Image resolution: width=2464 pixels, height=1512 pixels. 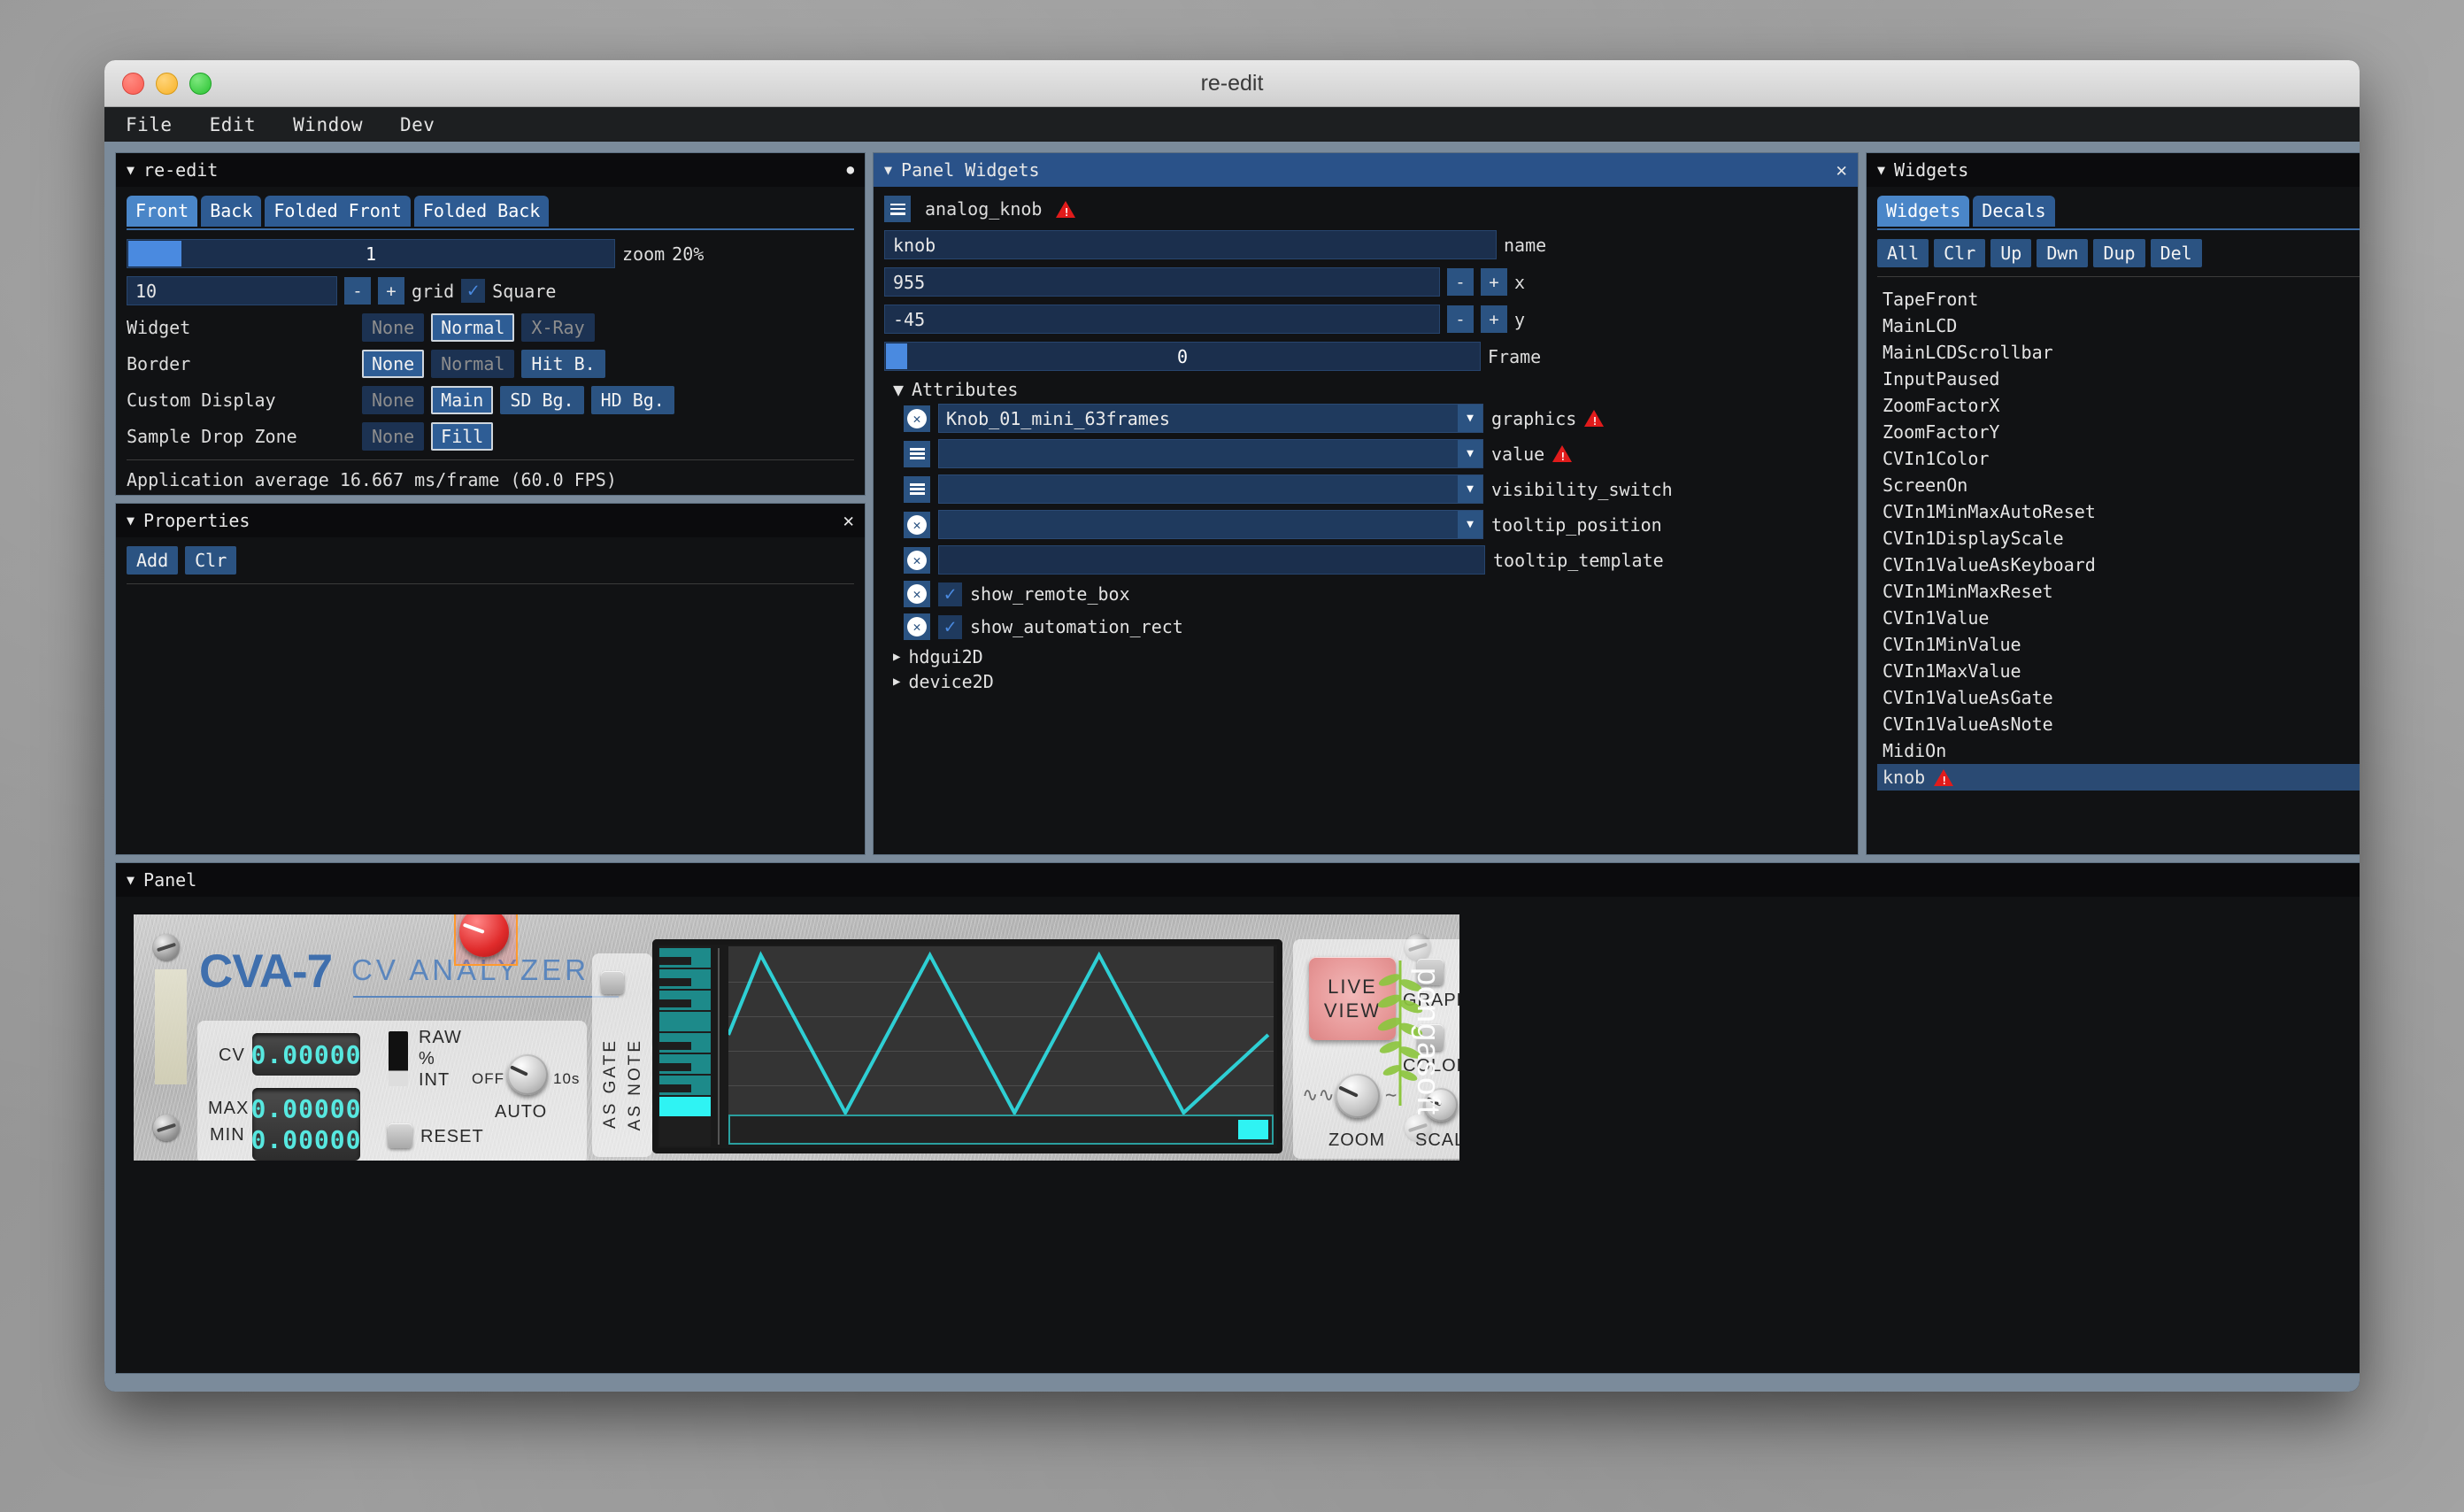 I want to click on visibility-switch-menu-button, so click(x=917, y=489).